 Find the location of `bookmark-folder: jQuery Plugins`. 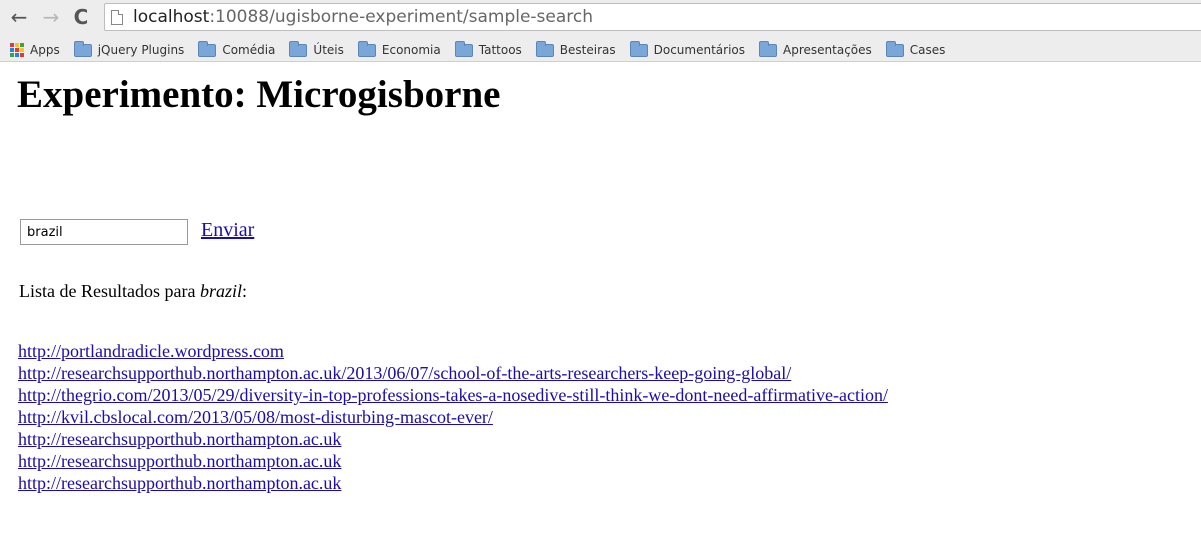

bookmark-folder: jQuery Plugins is located at coordinates (129, 48).